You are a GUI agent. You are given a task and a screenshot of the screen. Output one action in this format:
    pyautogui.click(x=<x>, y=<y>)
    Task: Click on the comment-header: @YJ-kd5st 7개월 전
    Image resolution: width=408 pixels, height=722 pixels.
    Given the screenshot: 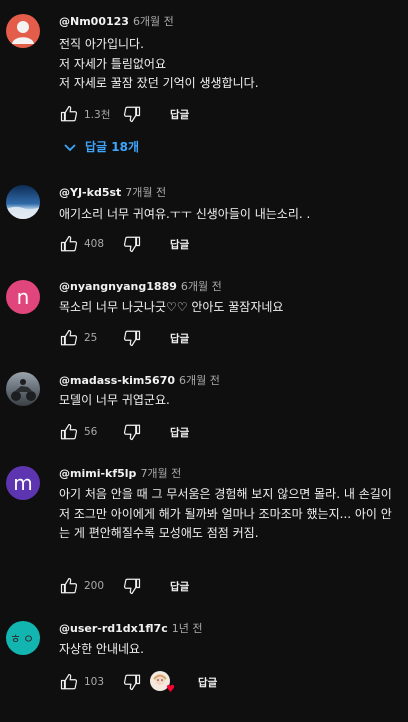 What is the action you would take?
    pyautogui.click(x=112, y=192)
    